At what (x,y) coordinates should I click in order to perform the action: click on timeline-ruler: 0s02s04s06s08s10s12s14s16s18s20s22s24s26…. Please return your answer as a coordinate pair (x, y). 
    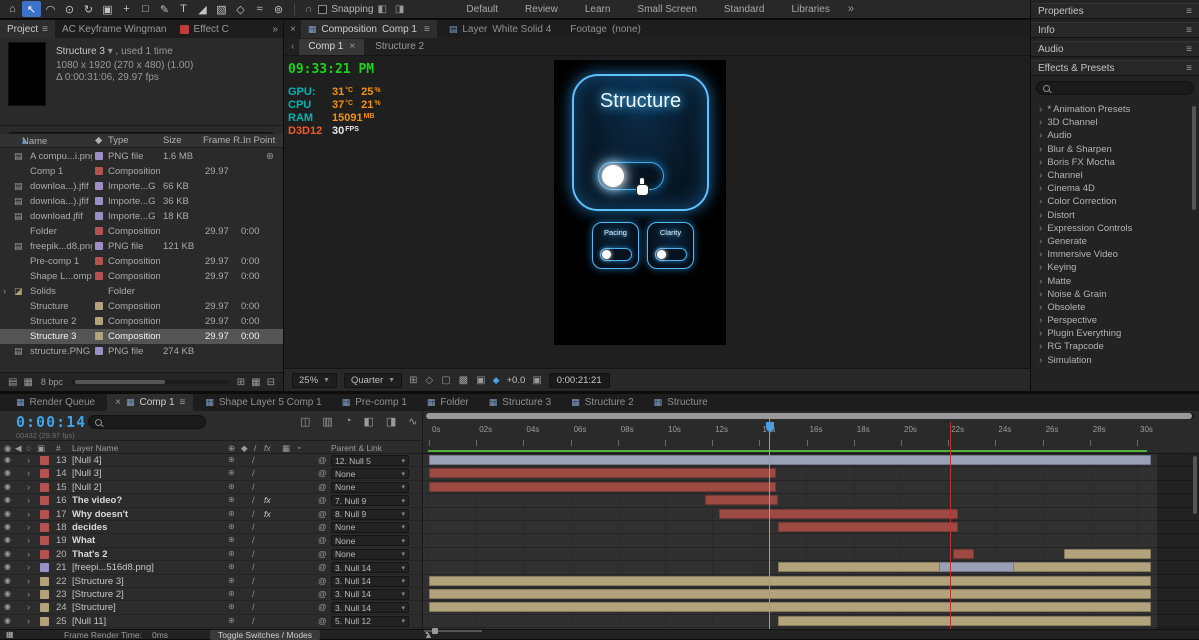
    Looking at the image, I should click on (810, 432).